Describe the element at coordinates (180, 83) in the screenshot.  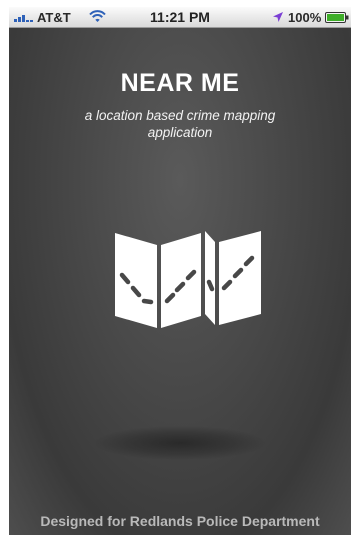
I see `app-title: NEAR ME` at that location.